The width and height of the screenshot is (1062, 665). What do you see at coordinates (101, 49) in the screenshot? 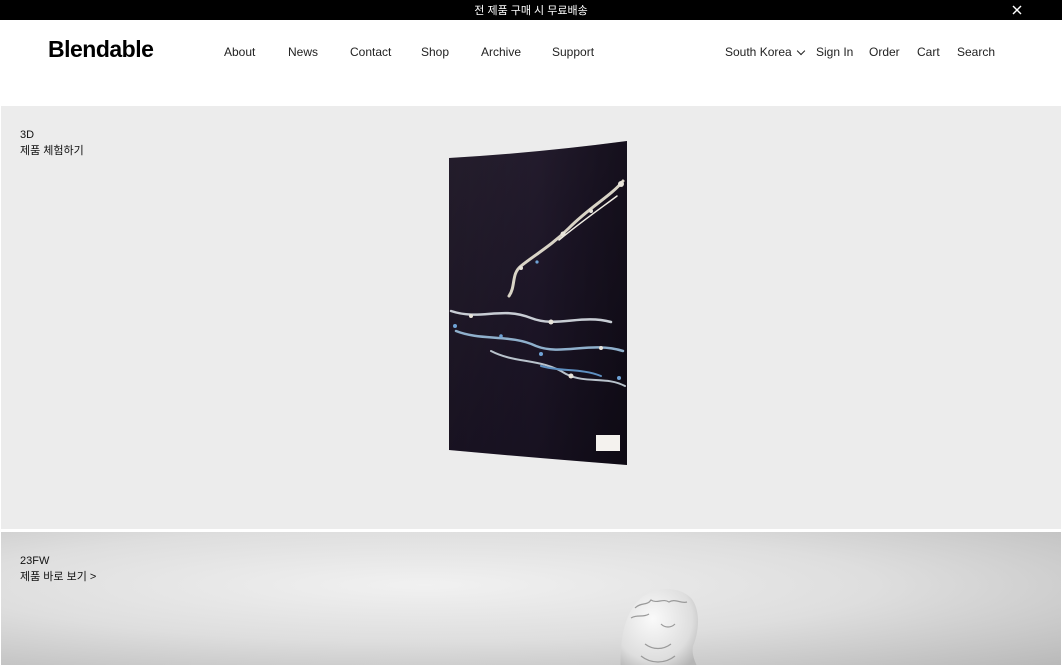
I see `logo: Blendable` at bounding box center [101, 49].